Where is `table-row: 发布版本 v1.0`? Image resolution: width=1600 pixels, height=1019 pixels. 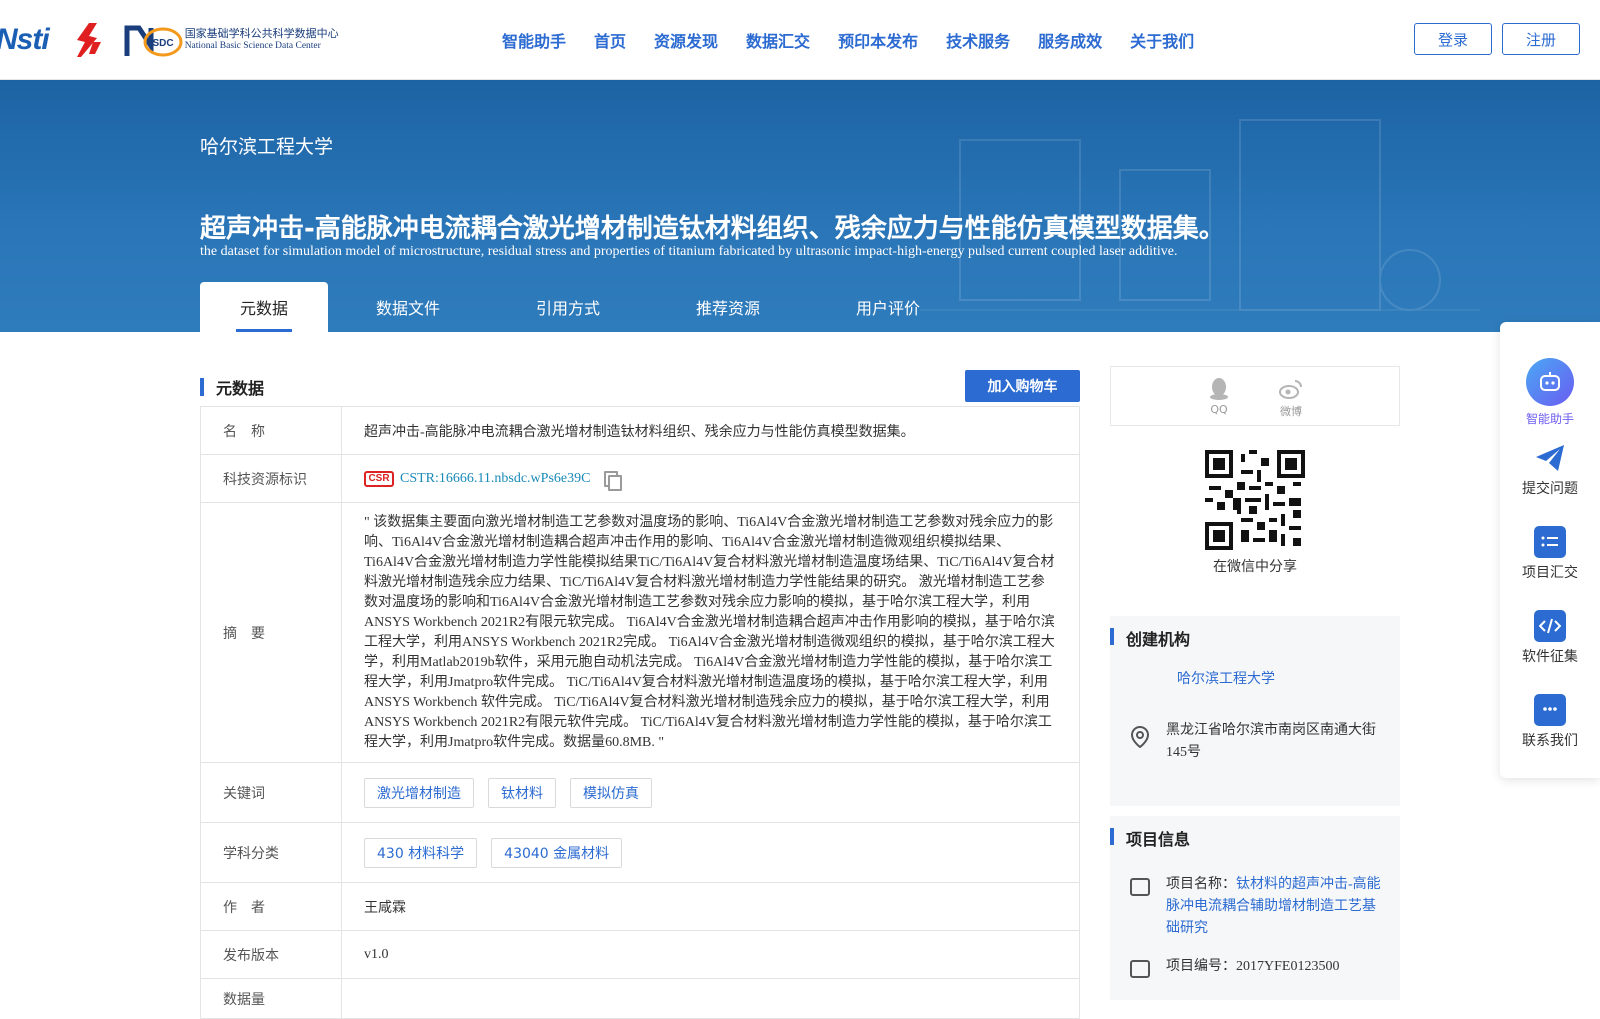
table-row: 发布版本 v1.0 is located at coordinates (640, 955).